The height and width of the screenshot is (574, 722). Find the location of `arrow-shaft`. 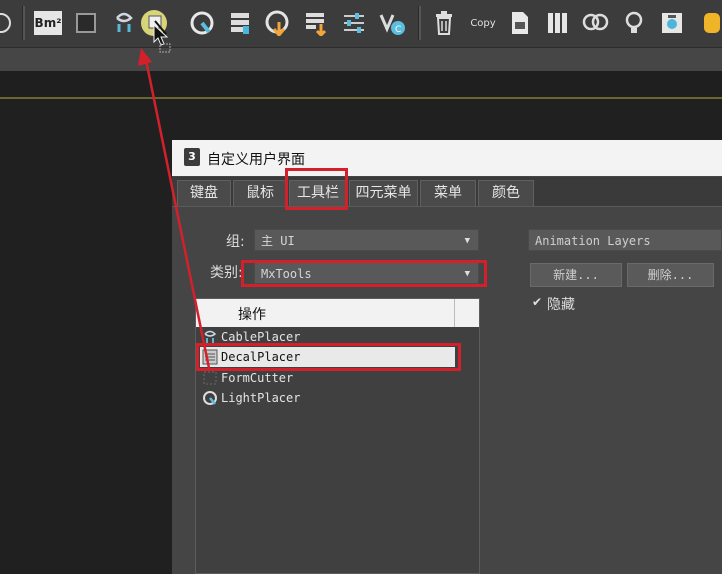

arrow-shaft is located at coordinates (177, 214).